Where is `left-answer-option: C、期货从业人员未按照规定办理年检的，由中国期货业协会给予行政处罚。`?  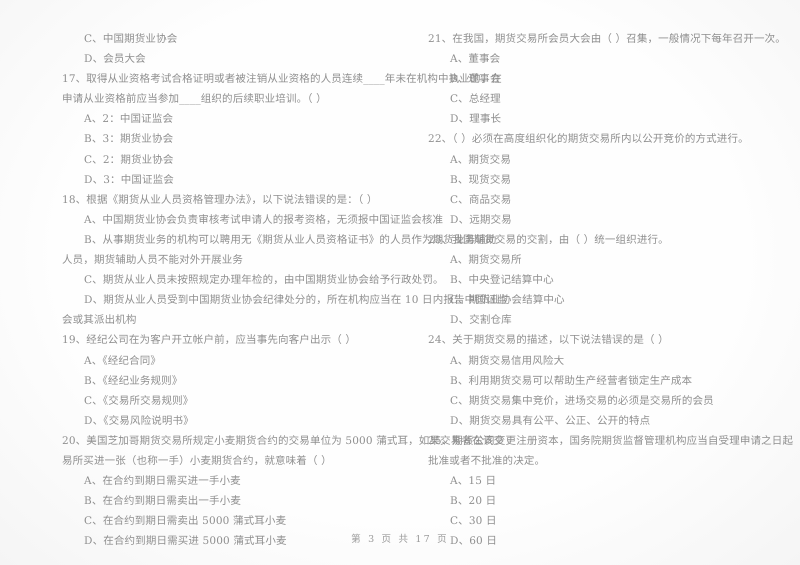
left-answer-option: C、期货从业人员未按照规定办理年检的，由中国期货业协会给予行政处罚。 is located at coordinates (264, 280).